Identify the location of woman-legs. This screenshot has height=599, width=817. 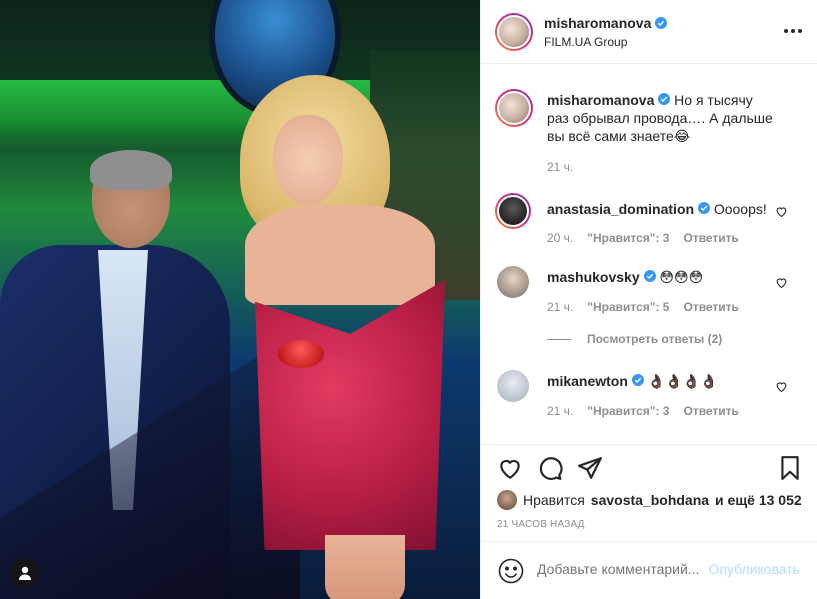
(365, 567).